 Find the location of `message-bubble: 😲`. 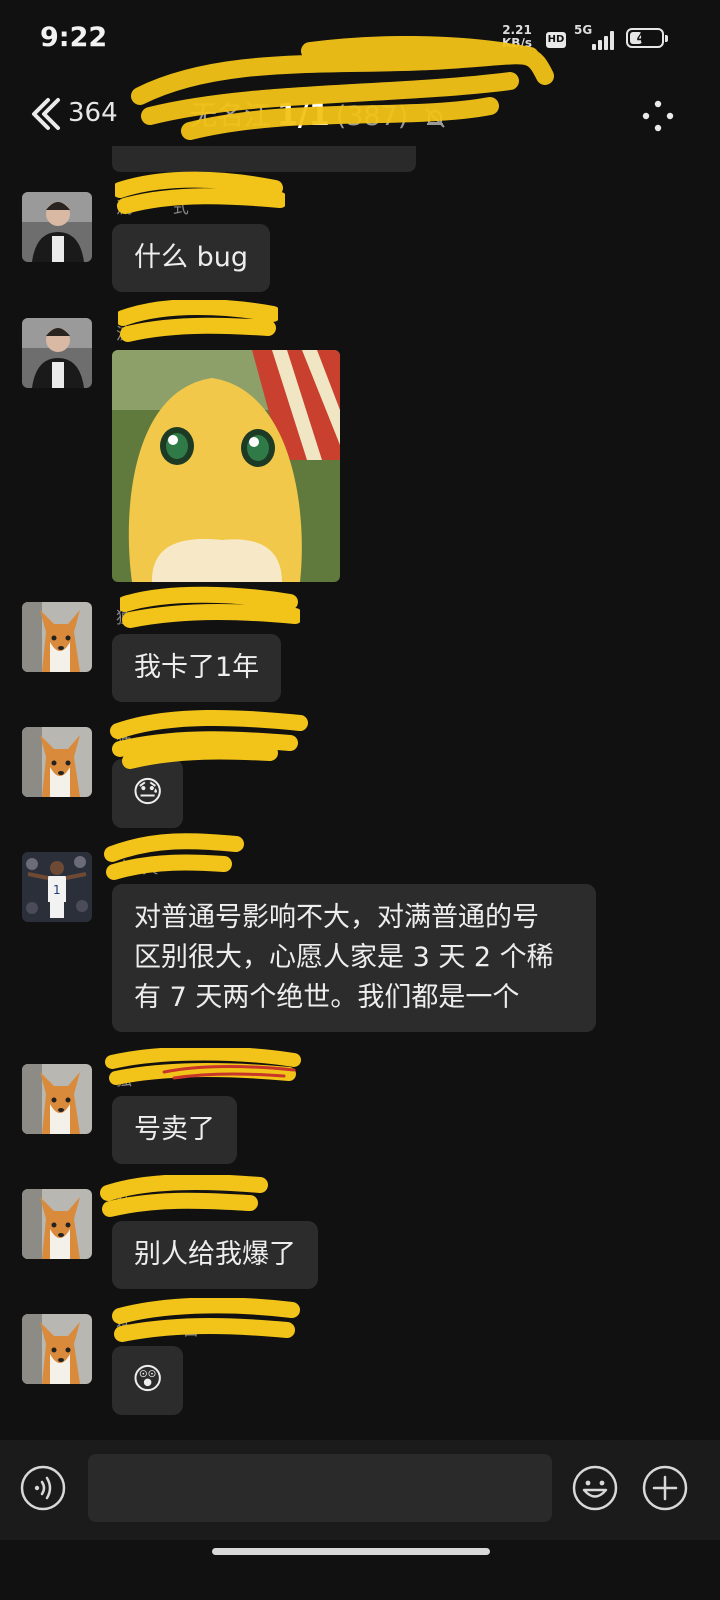

message-bubble: 😲 is located at coordinates (148, 1380).